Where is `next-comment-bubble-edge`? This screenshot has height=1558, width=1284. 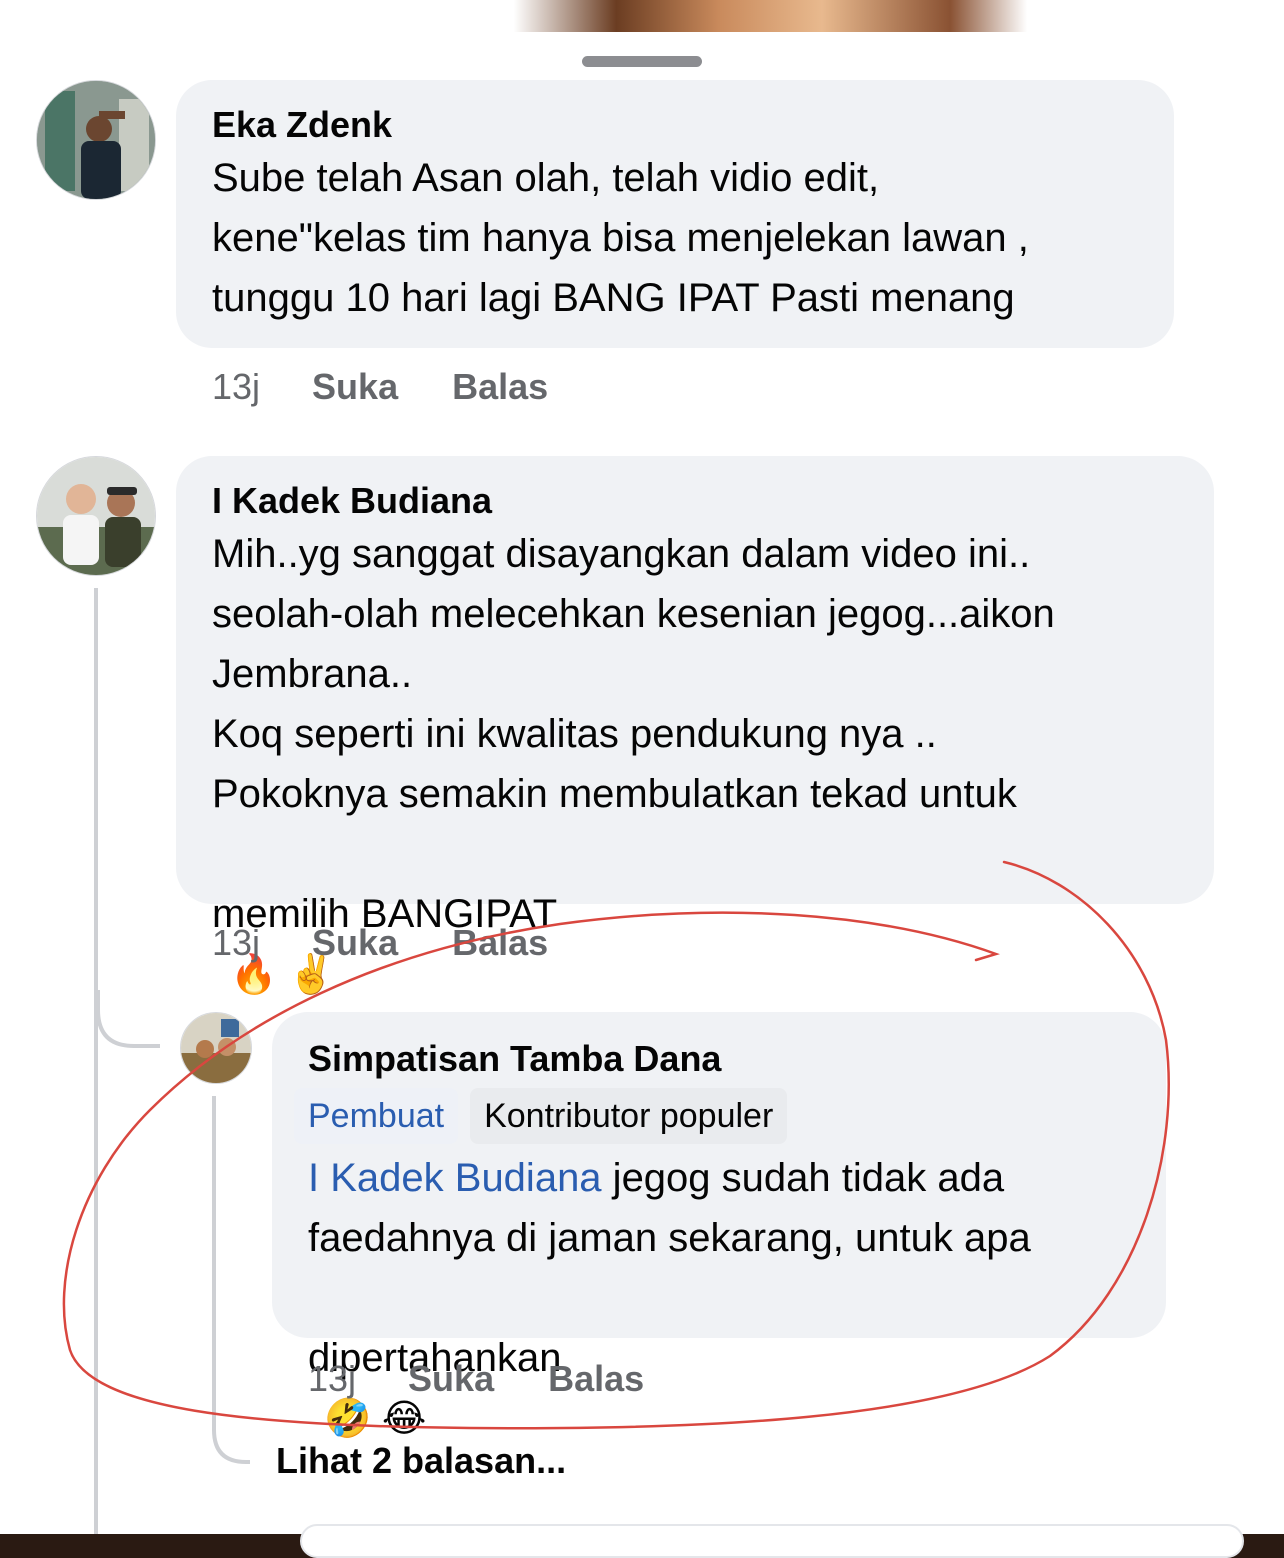 next-comment-bubble-edge is located at coordinates (772, 1541).